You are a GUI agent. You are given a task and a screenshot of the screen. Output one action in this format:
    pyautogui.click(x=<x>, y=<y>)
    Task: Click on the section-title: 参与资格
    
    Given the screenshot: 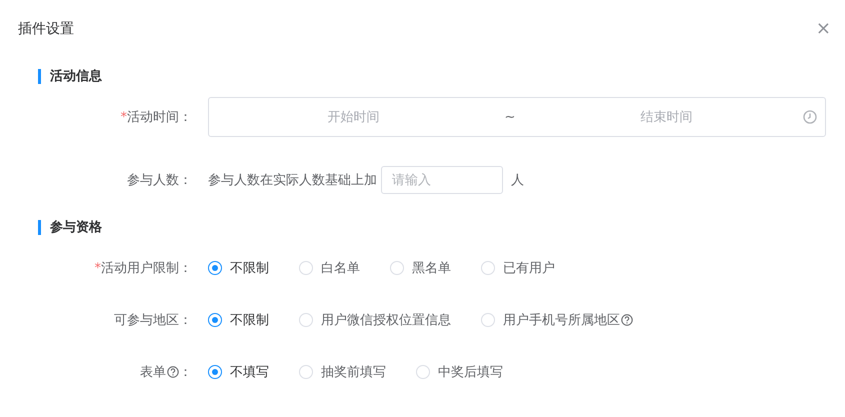 What is the action you would take?
    pyautogui.click(x=76, y=227)
    